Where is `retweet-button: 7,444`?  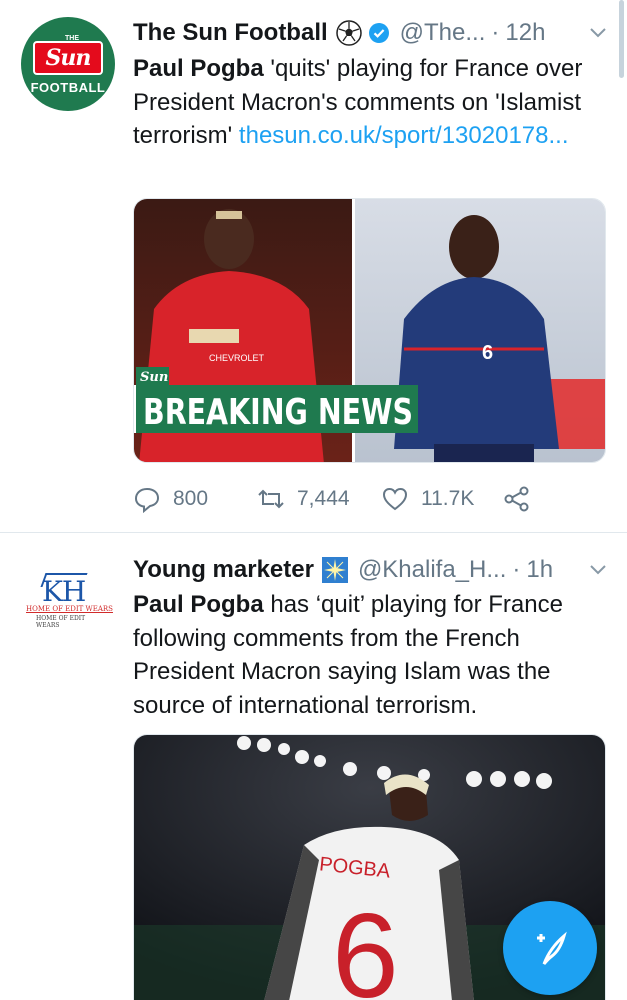
retweet-button: 7,444 is located at coordinates (303, 499).